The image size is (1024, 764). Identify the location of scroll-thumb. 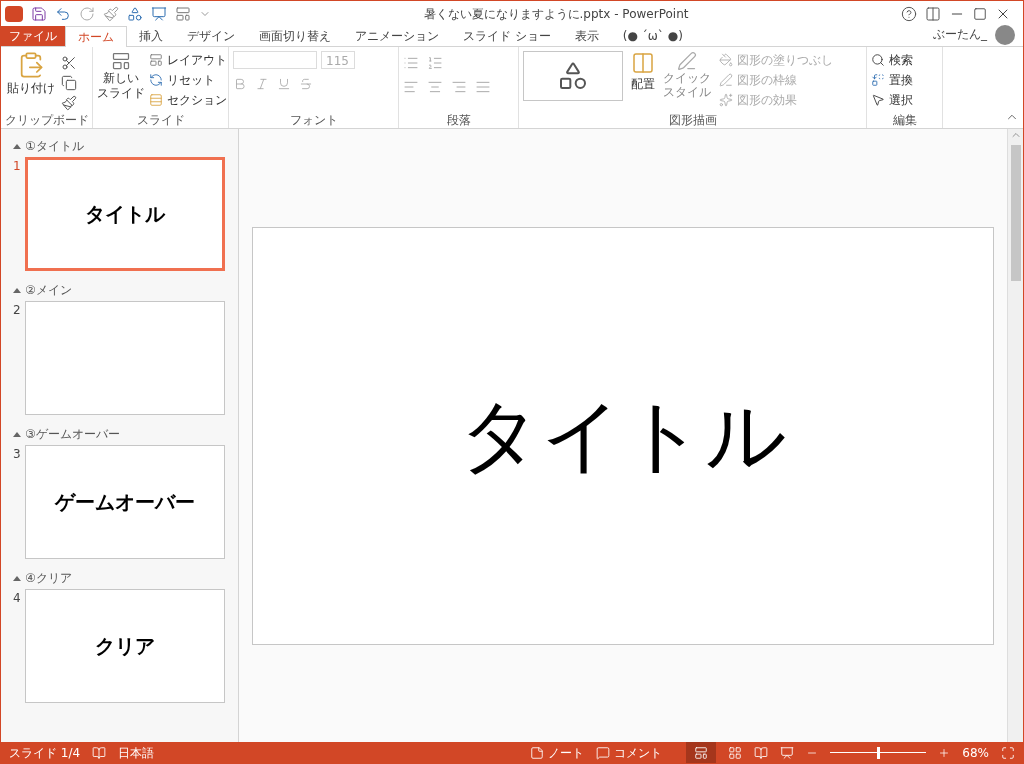
(1015, 213).